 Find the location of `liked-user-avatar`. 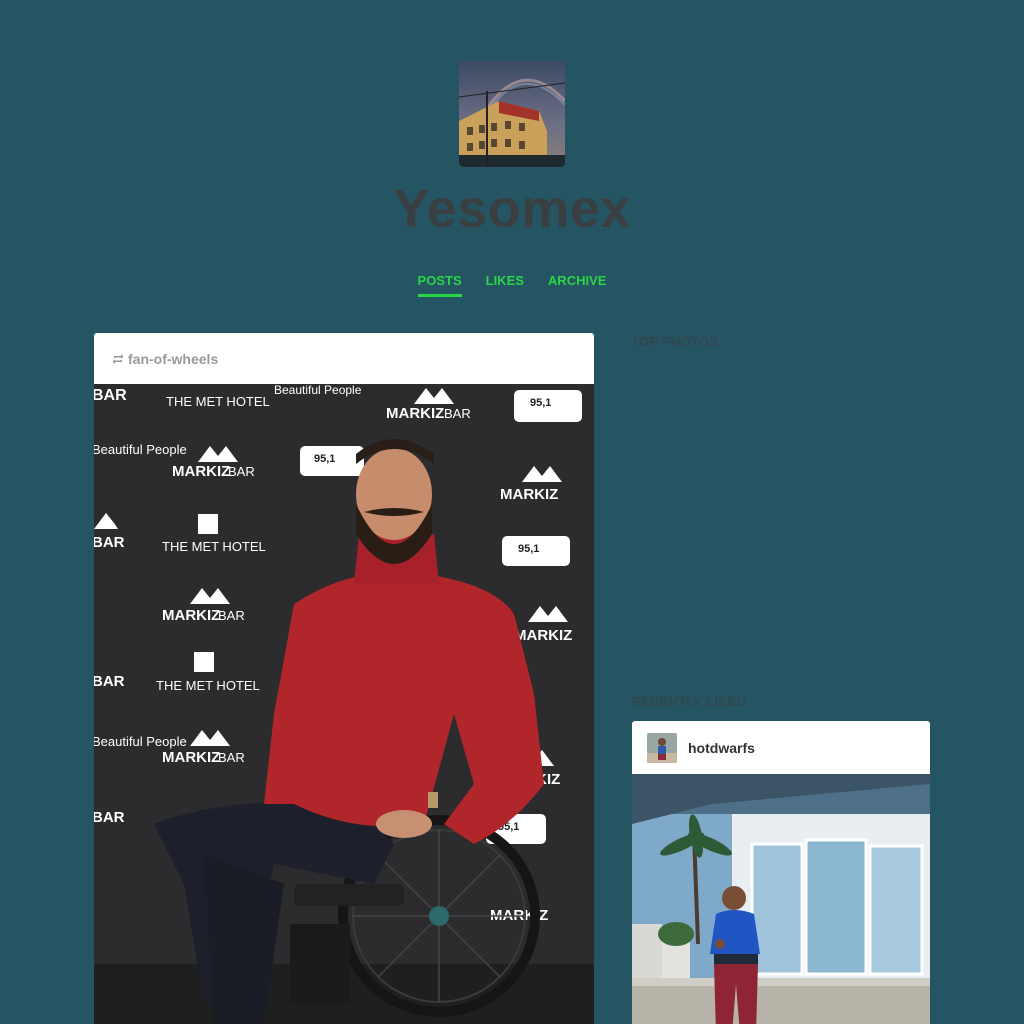

liked-user-avatar is located at coordinates (662, 747).